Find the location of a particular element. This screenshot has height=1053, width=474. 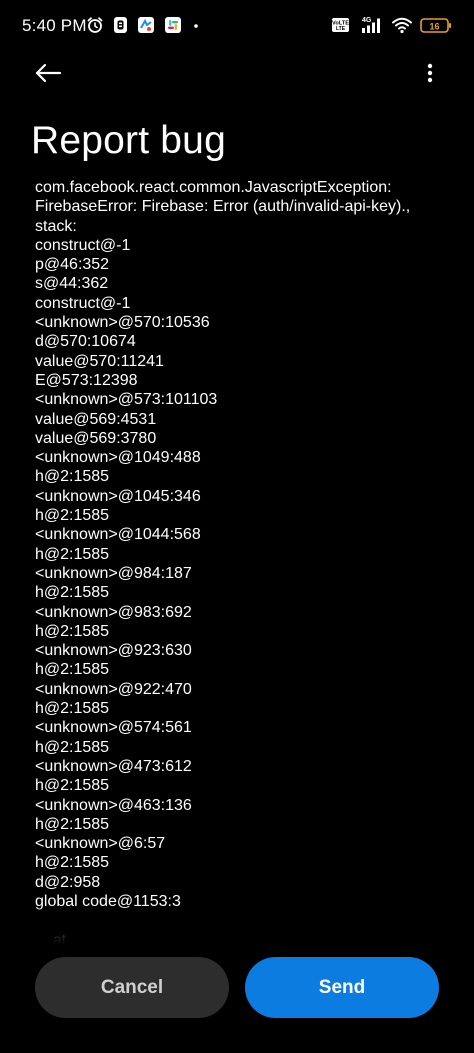

svg-text: 4G is located at coordinates (367, 20).